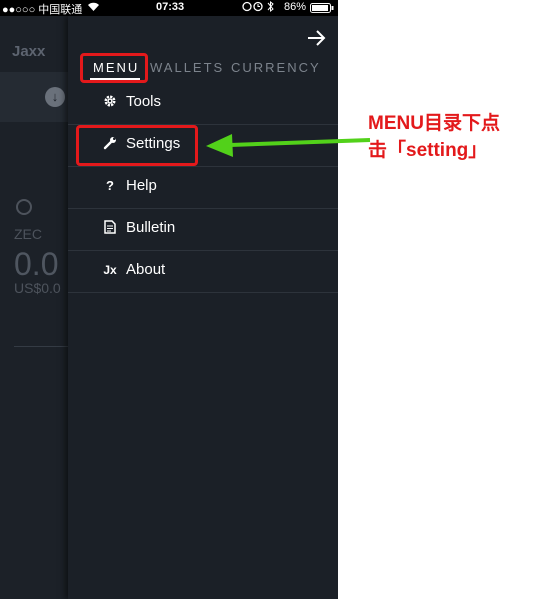  Describe the element at coordinates (288, 145) in the screenshot. I see `annotation-arrow-icon` at that location.